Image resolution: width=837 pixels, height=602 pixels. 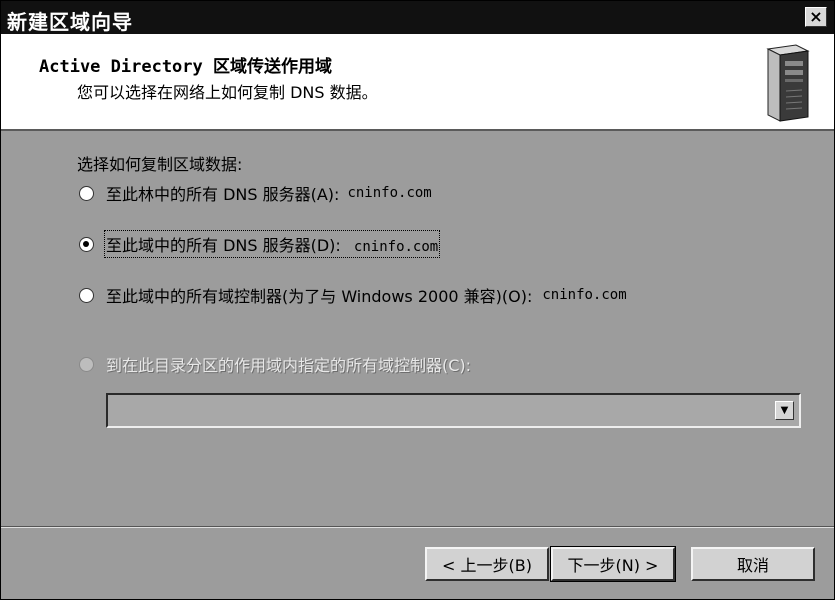 What do you see at coordinates (86, 295) in the screenshot?
I see `radio-domain-dc` at bounding box center [86, 295].